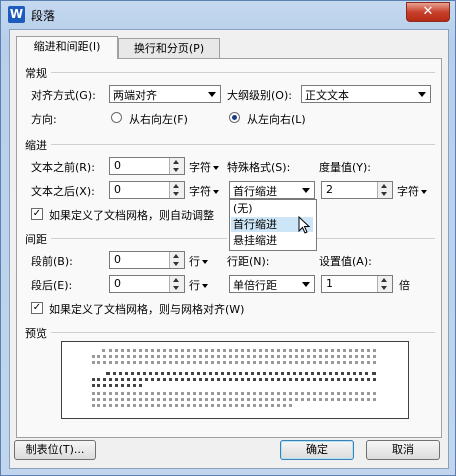  I want to click on outline-level-value: 正文文本, so click(327, 95).